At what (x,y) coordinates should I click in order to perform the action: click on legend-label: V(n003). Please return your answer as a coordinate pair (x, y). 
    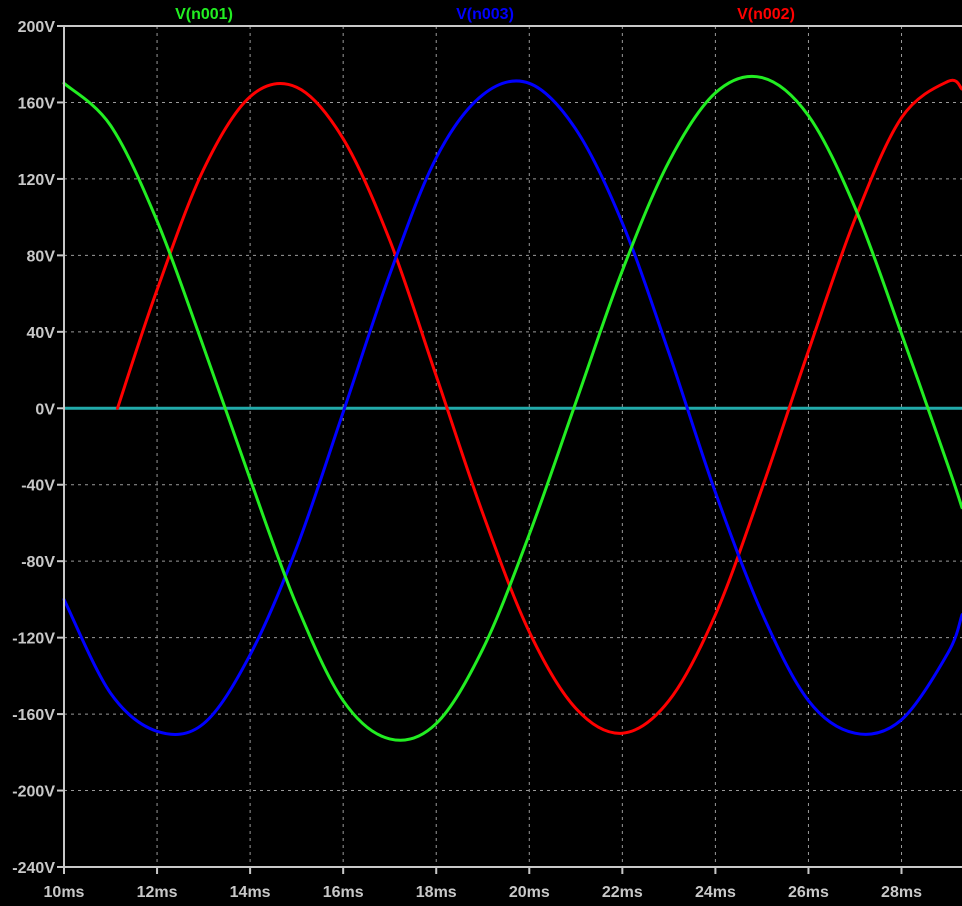
    Looking at the image, I should click on (485, 14).